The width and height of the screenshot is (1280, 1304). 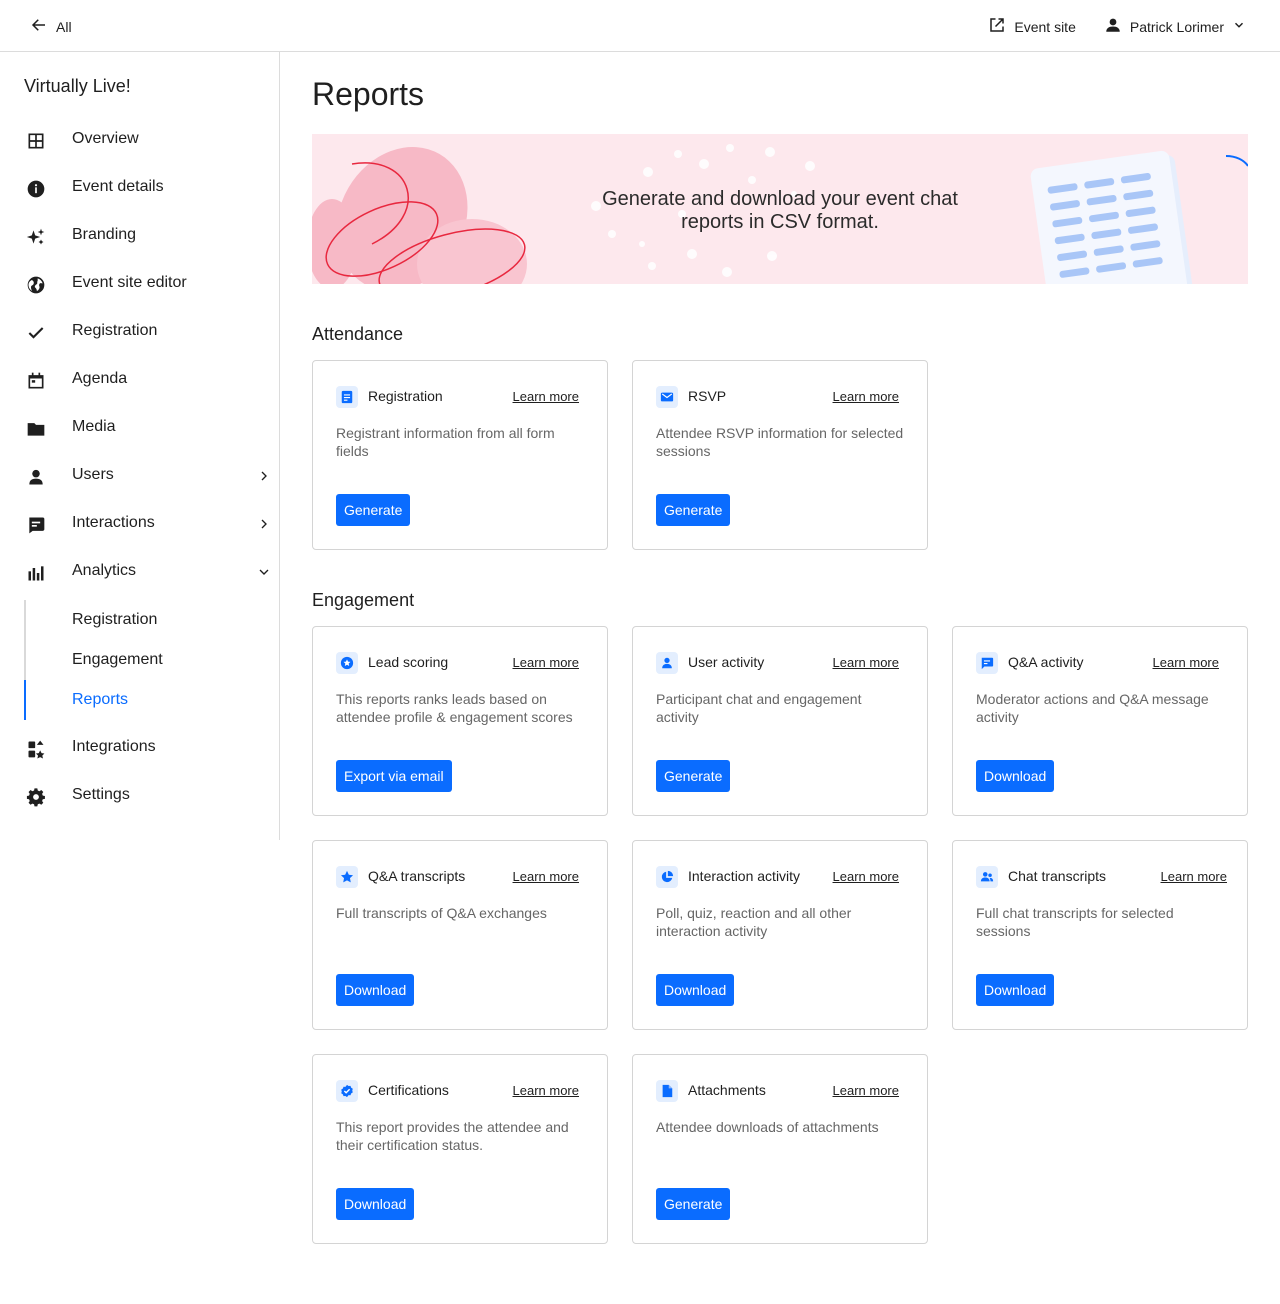 What do you see at coordinates (347, 663) in the screenshot?
I see `star-circle-icon` at bounding box center [347, 663].